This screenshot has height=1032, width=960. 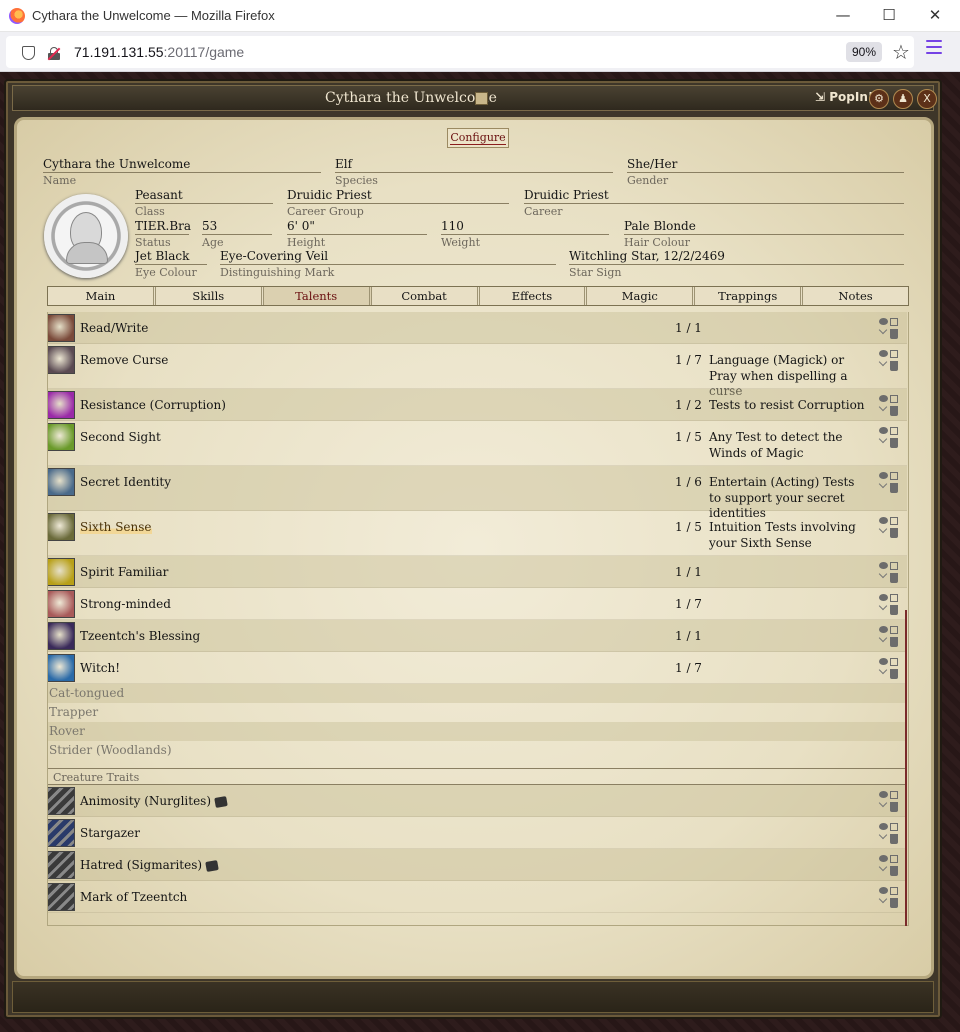 I want to click on shield-icon, so click(x=28, y=53).